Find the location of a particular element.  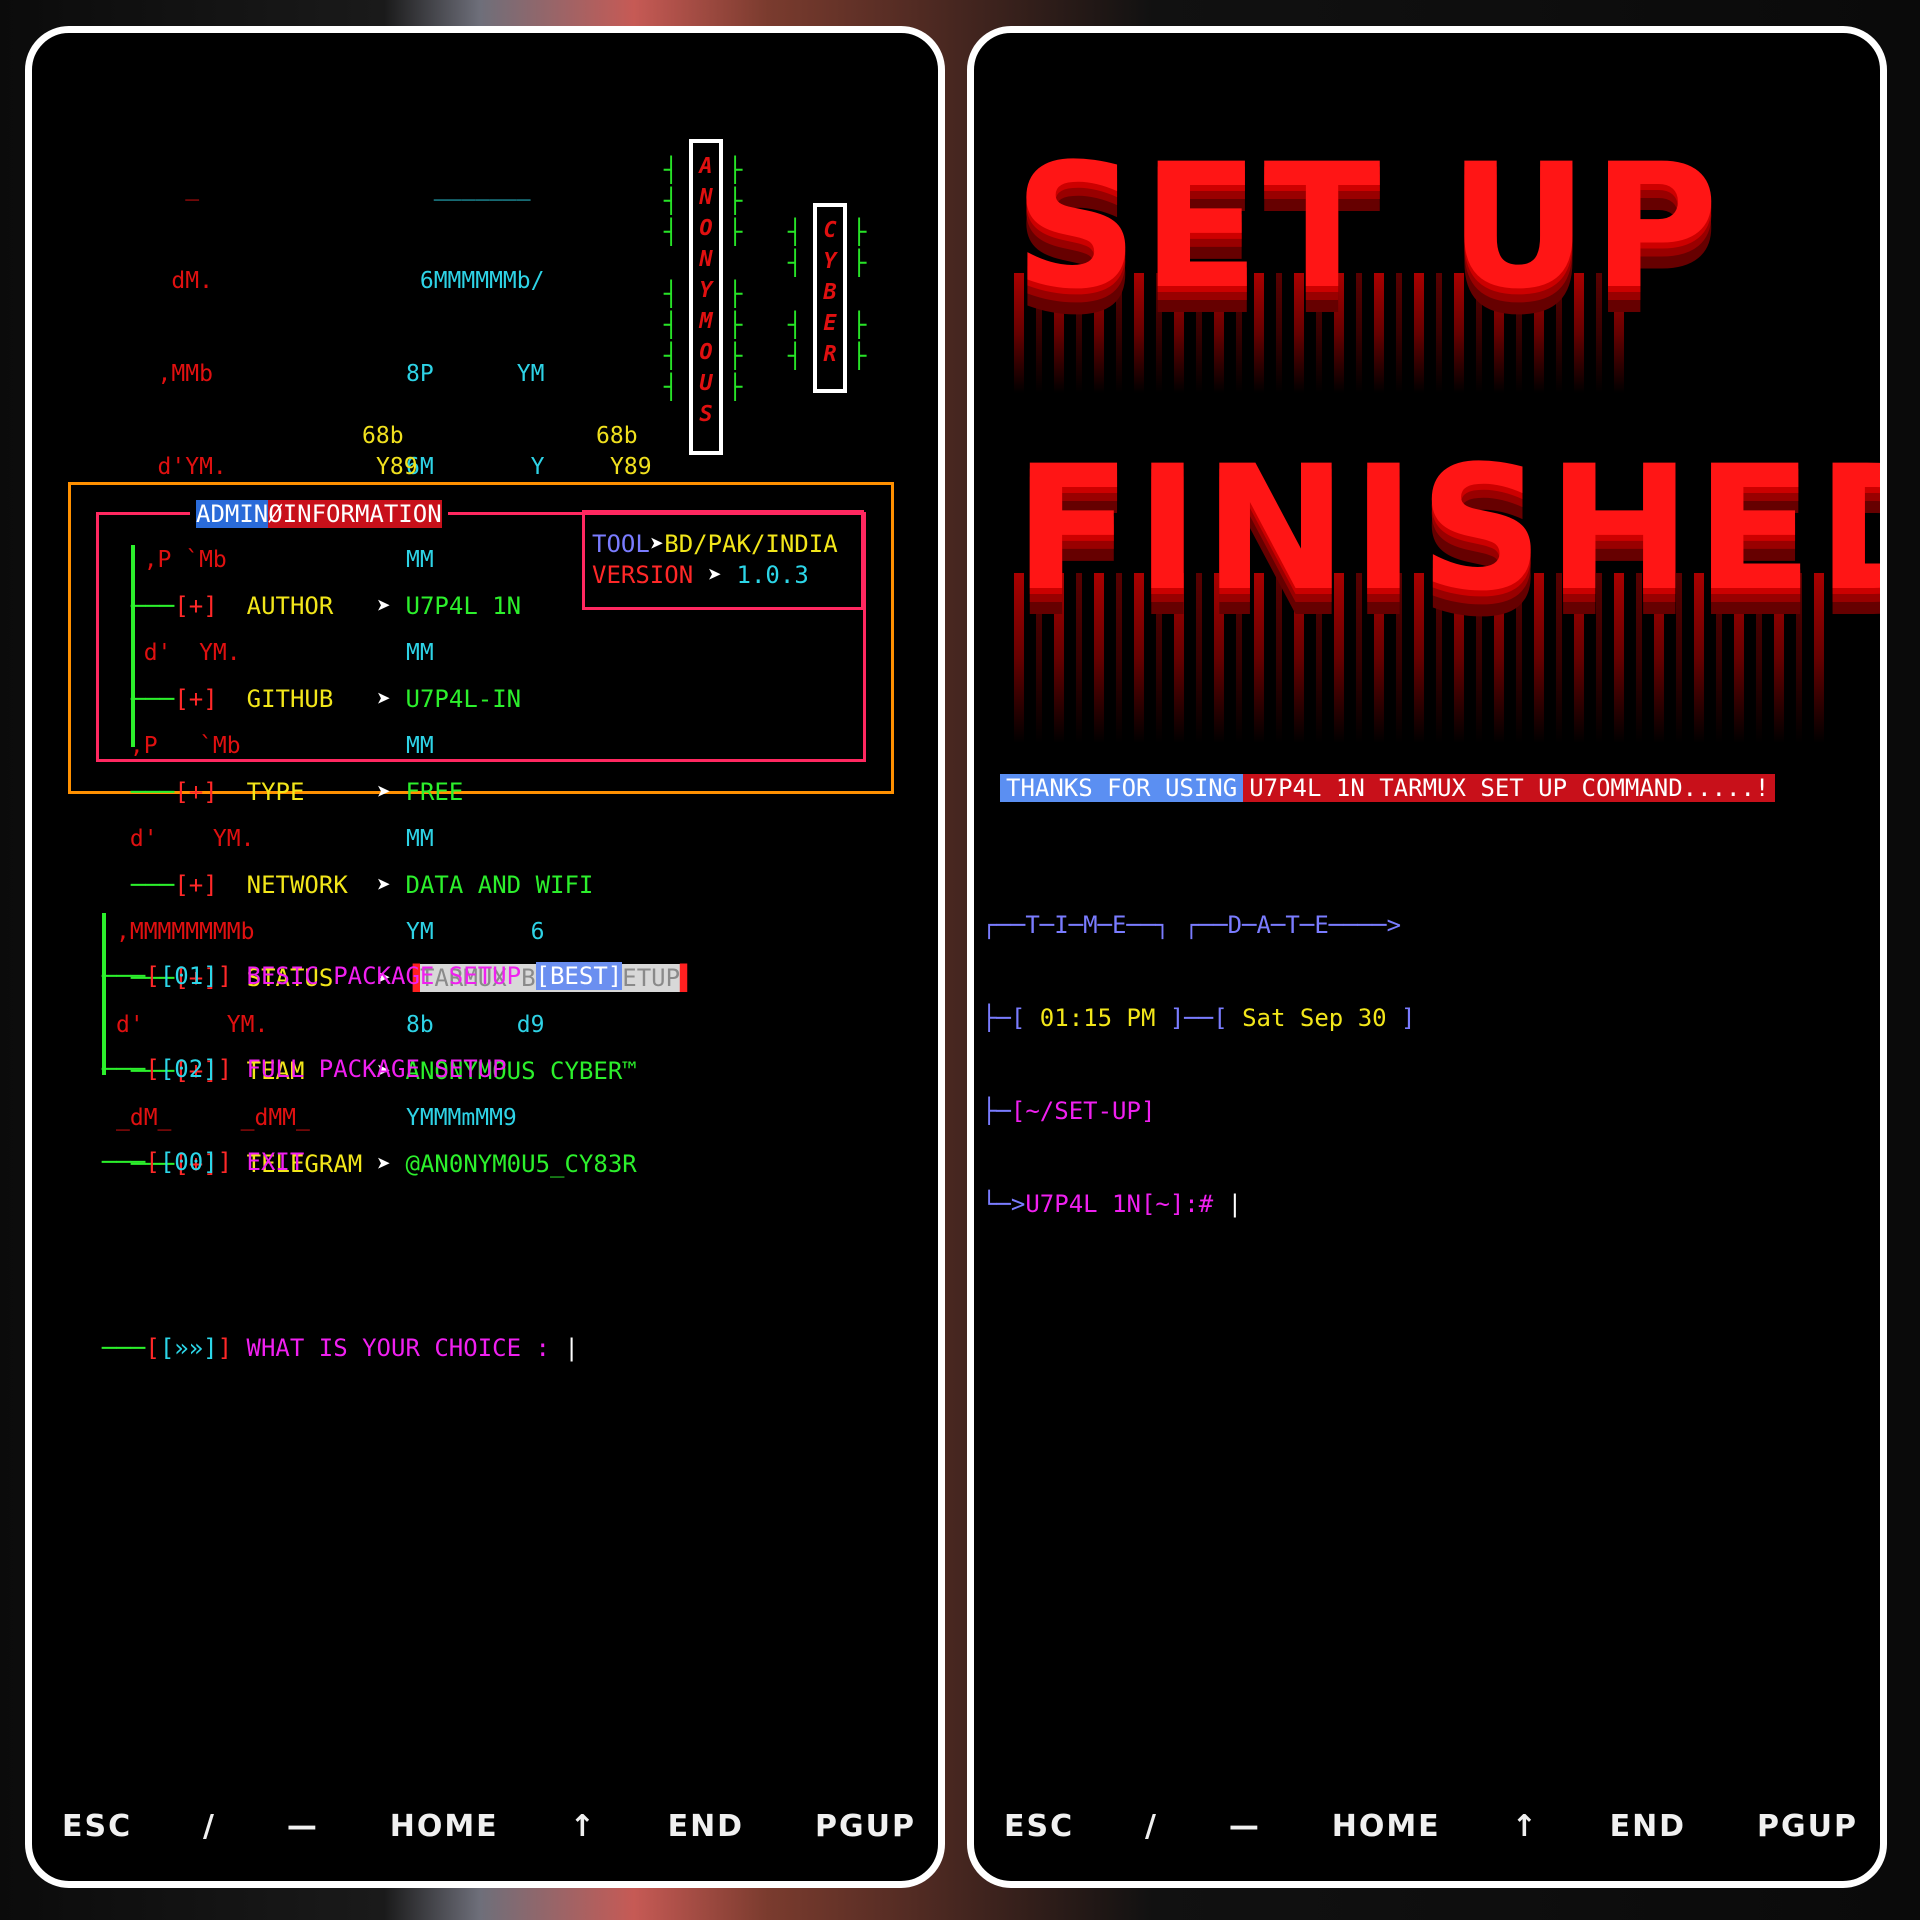

badge-bracket: ┤ ┤ ┤ ┤ is located at coordinates (795, 294).